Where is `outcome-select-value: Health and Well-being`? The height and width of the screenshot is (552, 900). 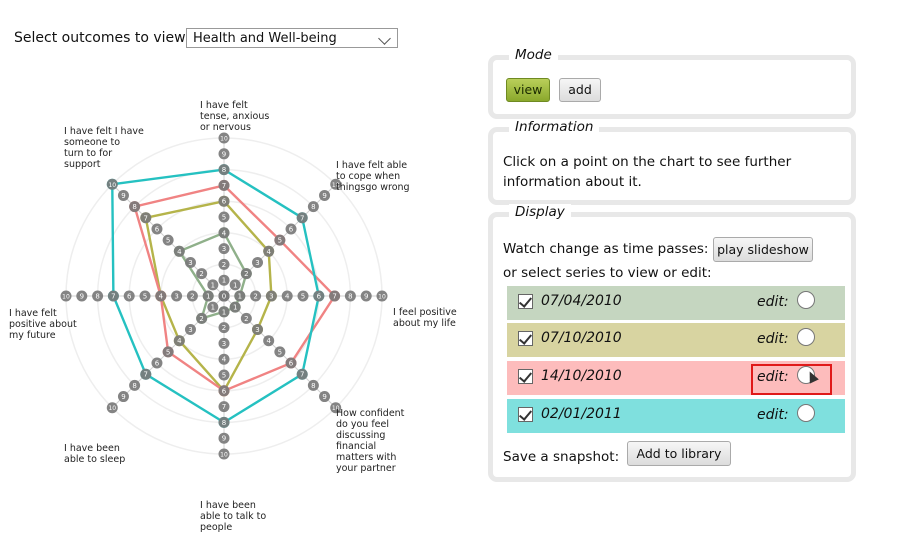 outcome-select-value: Health and Well-being is located at coordinates (265, 38).